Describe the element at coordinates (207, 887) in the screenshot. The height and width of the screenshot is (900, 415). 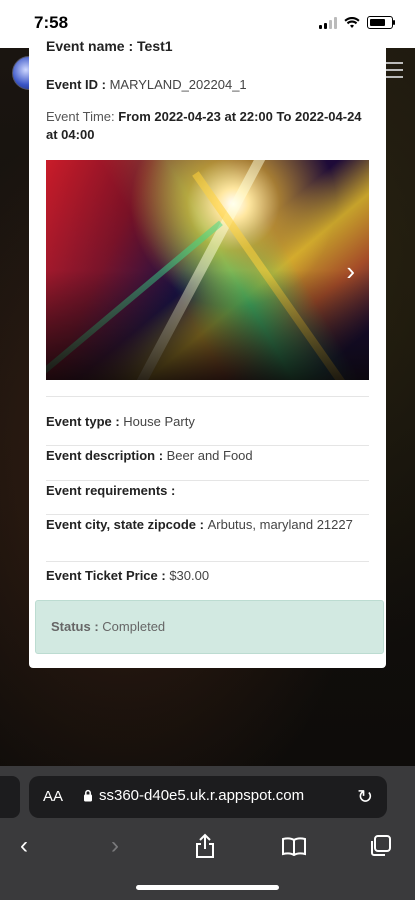
I see `home-indicator` at that location.